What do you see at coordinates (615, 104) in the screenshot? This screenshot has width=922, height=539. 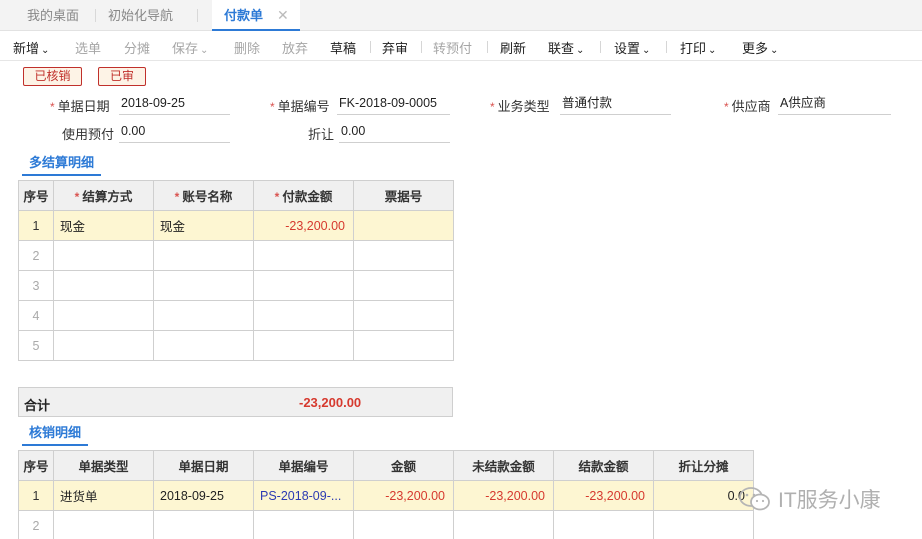 I see `biz-type-field: 普通付款` at bounding box center [615, 104].